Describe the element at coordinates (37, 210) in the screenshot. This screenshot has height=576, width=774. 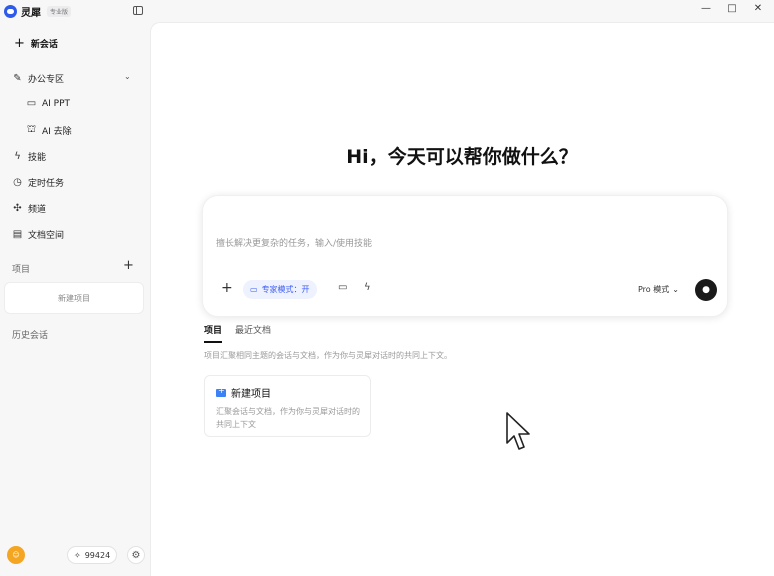
I see `sidebar-item-label: 频道` at that location.